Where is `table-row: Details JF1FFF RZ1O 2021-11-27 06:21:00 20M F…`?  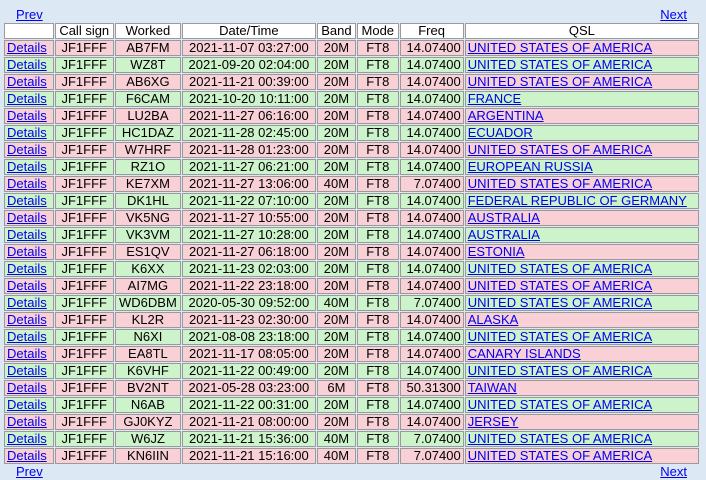 table-row: Details JF1FFF RZ1O 2021-11-27 06:21:00 20M F… is located at coordinates (351, 167).